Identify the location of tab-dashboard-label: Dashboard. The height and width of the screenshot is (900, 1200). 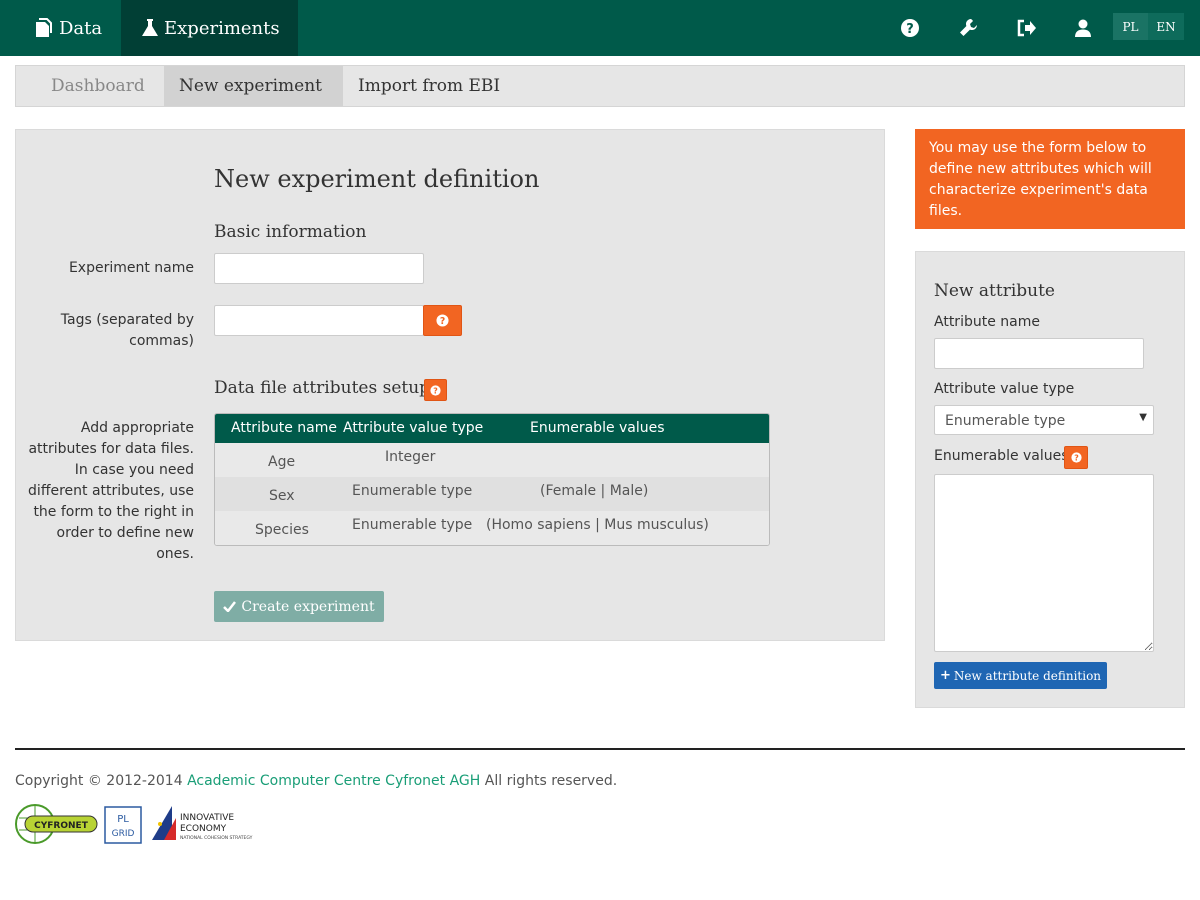
(98, 86).